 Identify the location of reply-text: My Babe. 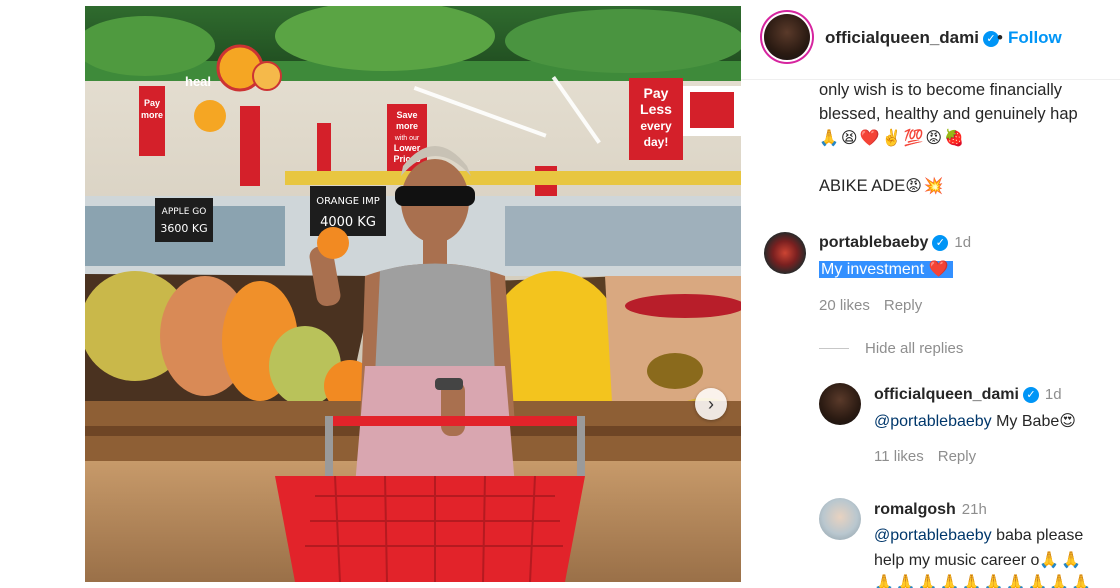
(1025, 421).